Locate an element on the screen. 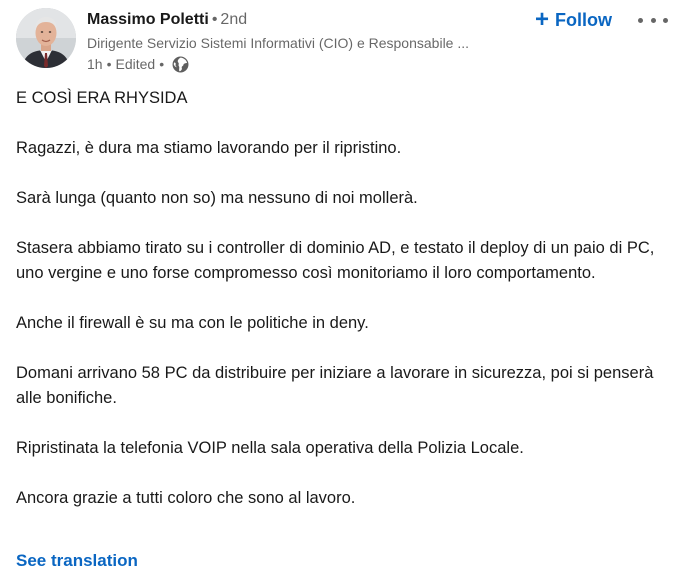 This screenshot has width=680, height=580. globe-icon is located at coordinates (180, 64).